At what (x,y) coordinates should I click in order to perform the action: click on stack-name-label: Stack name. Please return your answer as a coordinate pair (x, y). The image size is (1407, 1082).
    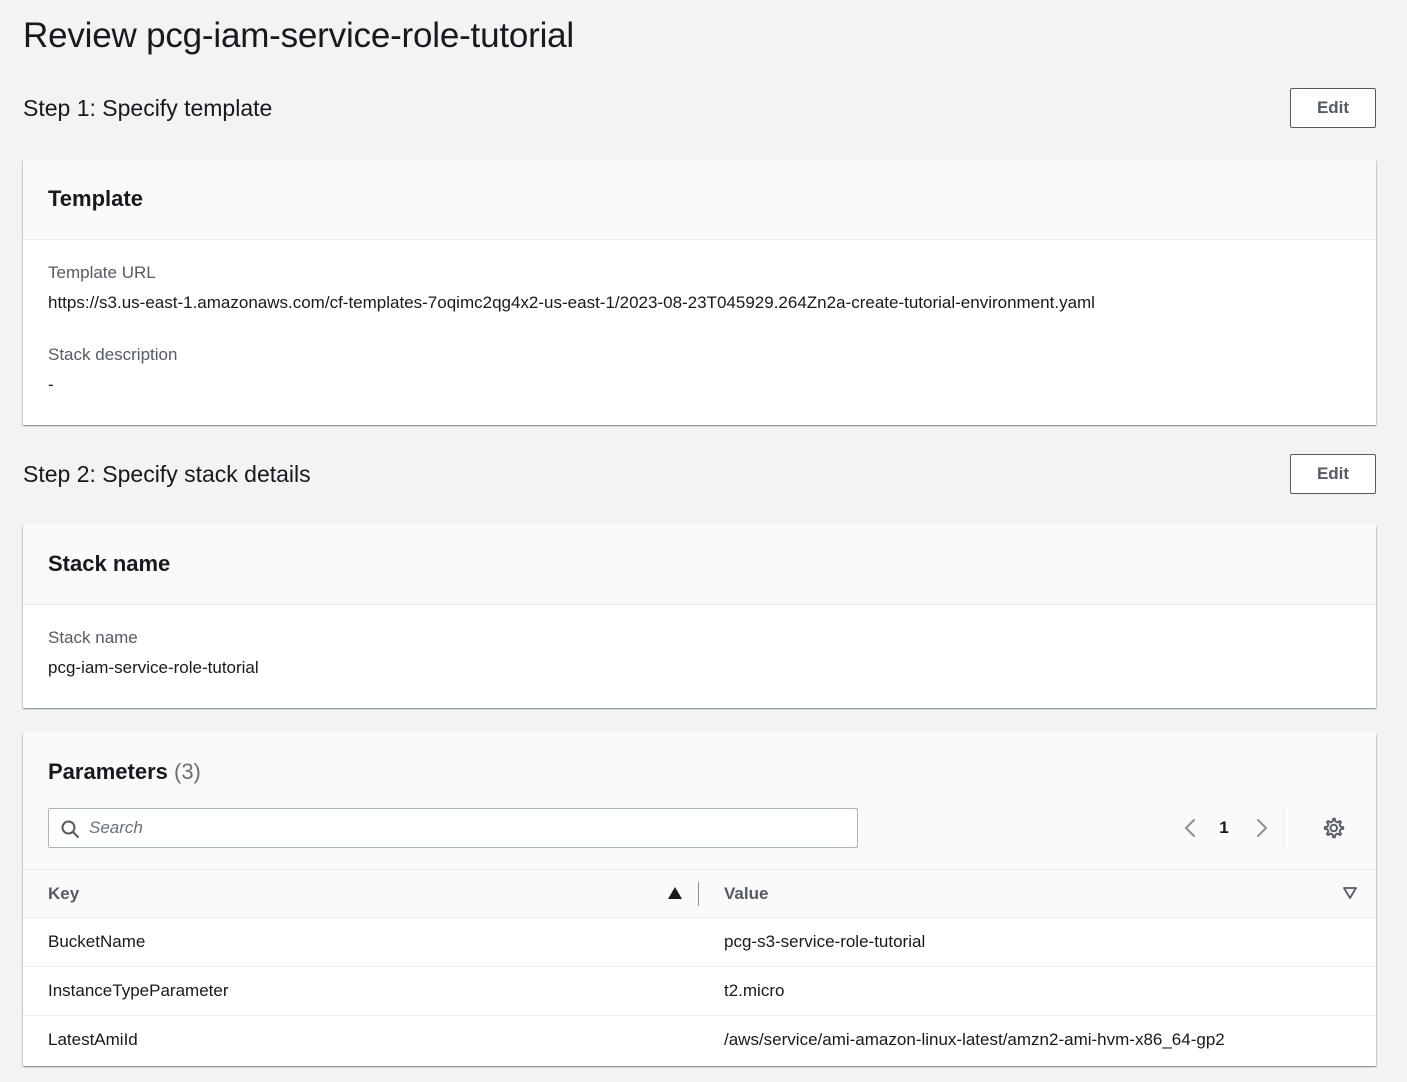
    Looking at the image, I should click on (93, 637).